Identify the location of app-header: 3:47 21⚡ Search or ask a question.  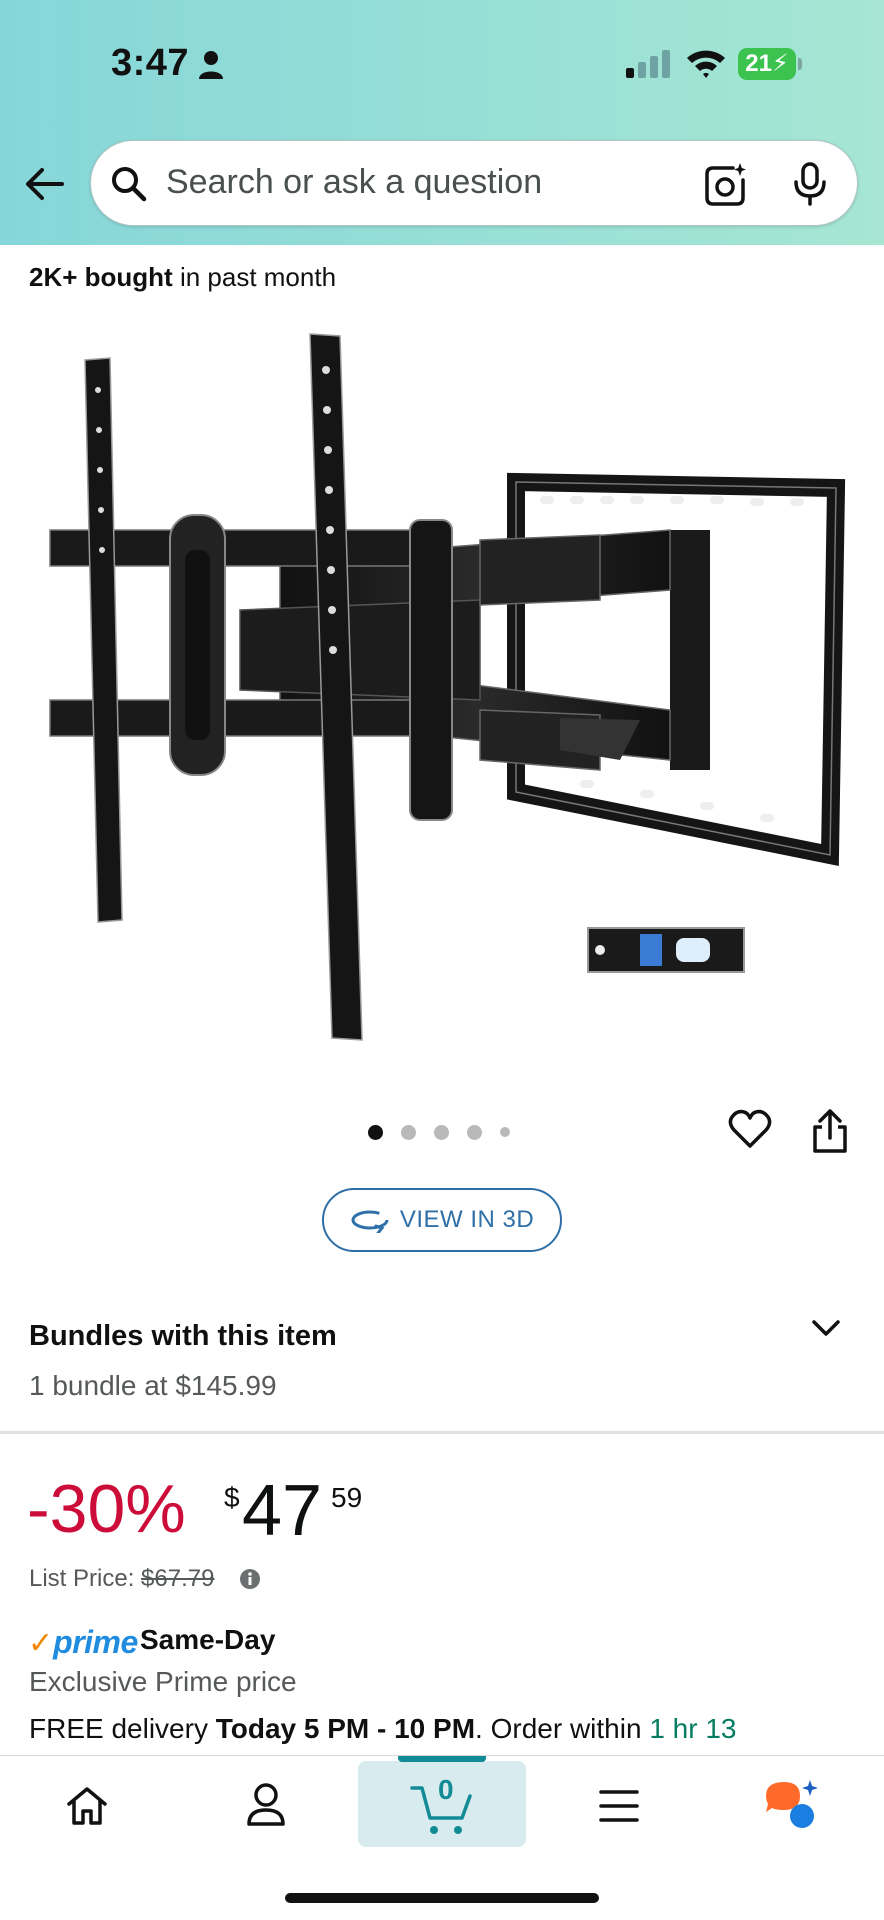
(442, 122).